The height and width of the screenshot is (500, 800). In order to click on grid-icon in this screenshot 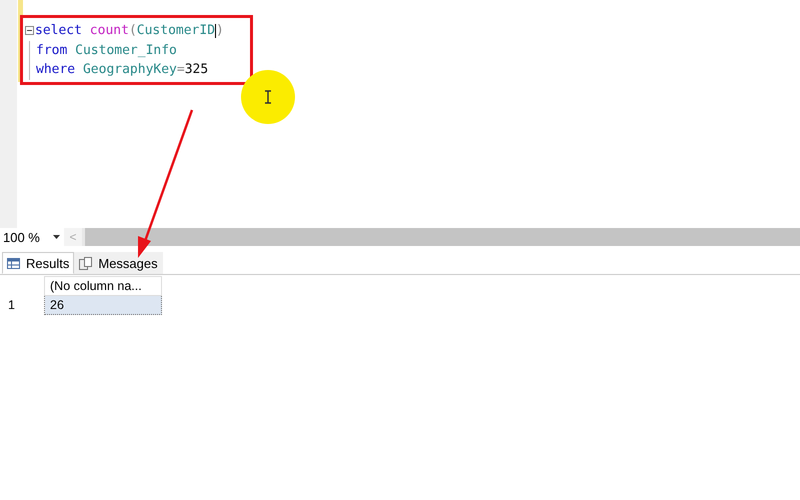, I will do `click(13, 263)`.